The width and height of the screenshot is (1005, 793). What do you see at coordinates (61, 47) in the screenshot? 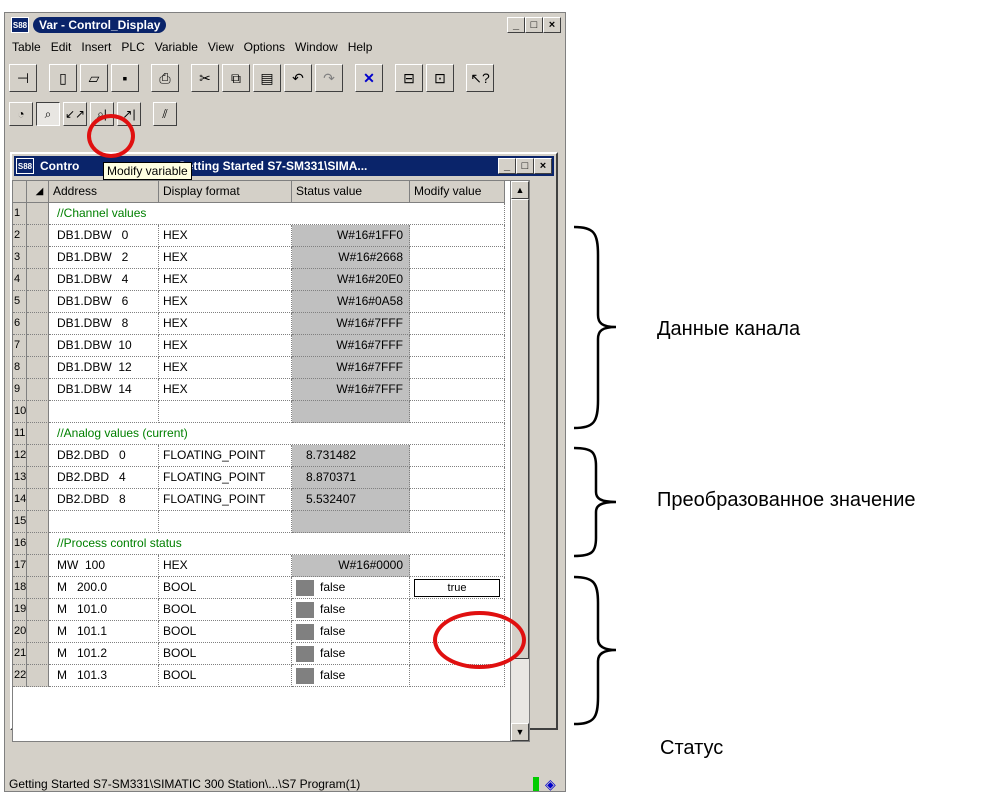
I see `menu-edit: Edit` at bounding box center [61, 47].